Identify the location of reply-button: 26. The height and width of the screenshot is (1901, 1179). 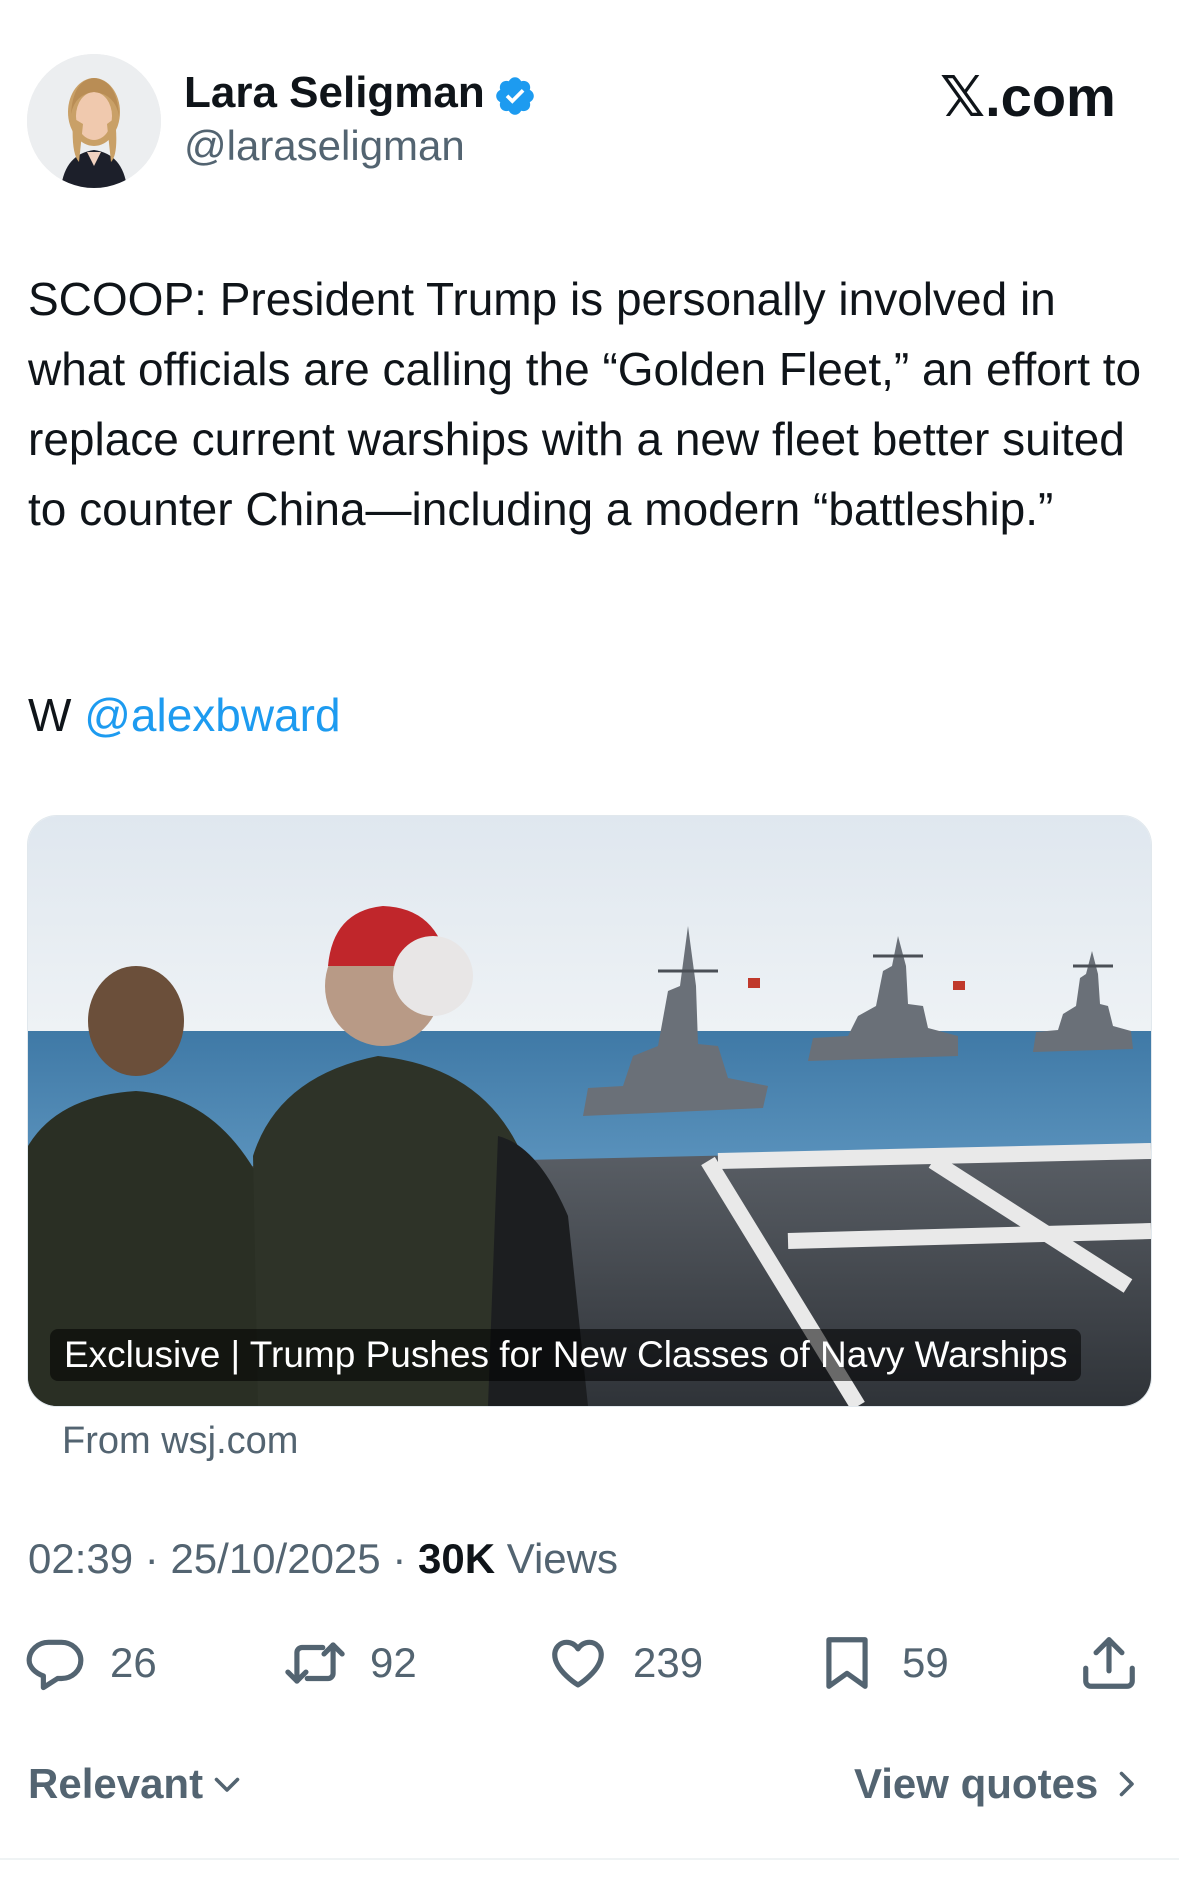
(90, 1663).